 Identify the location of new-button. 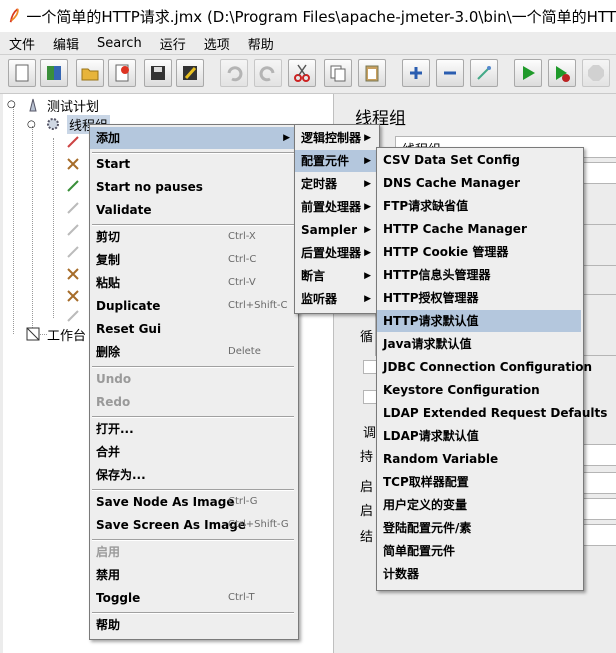
(22, 73).